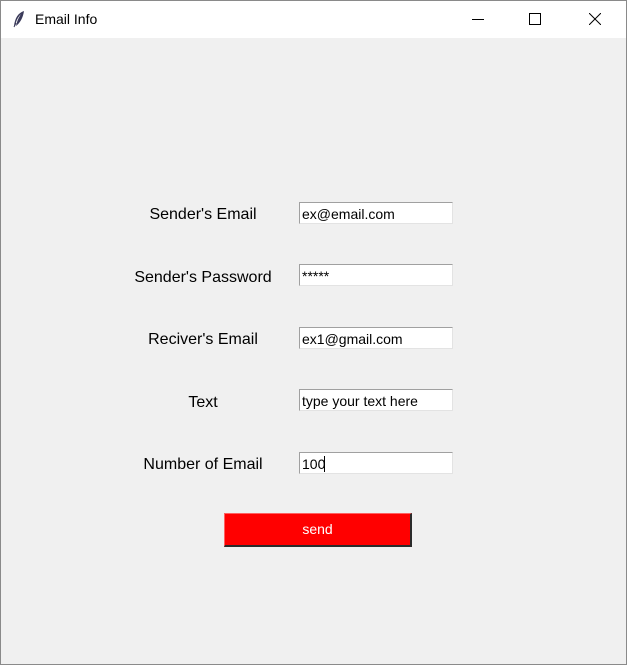  Describe the element at coordinates (376, 213) in the screenshot. I see `sender-email-field` at that location.